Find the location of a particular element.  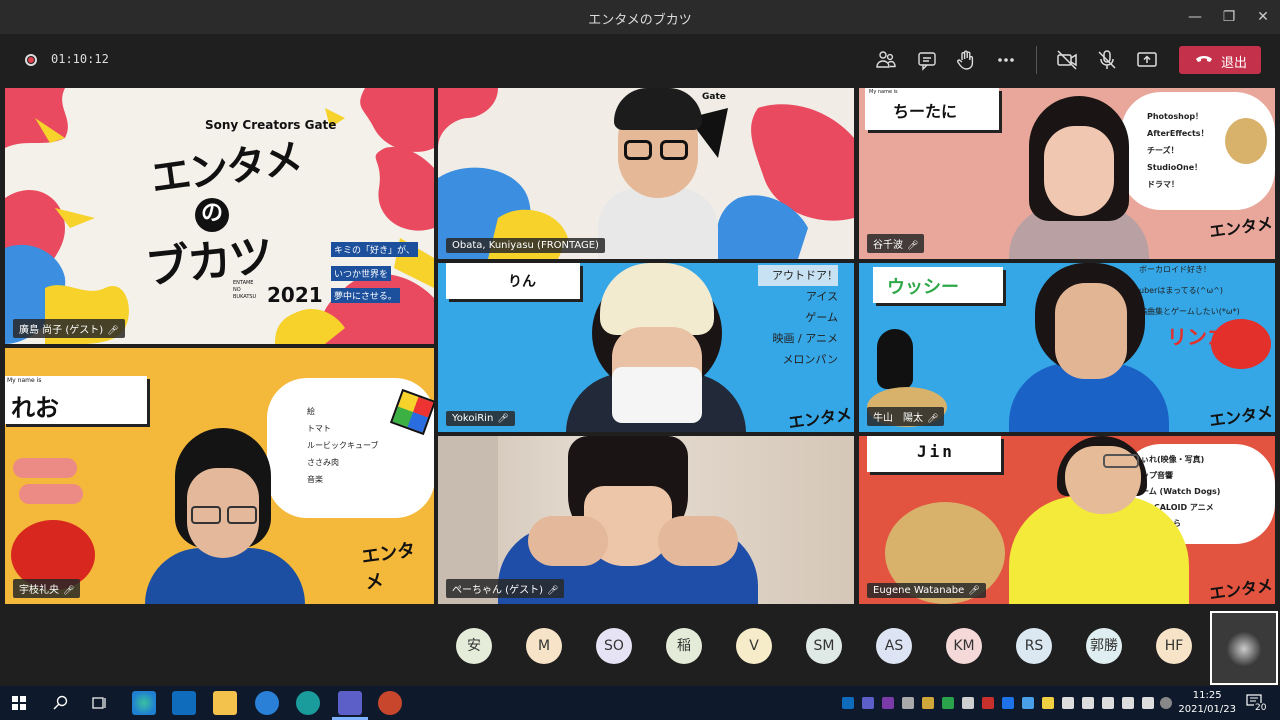

roster-avatar: 安 is located at coordinates (474, 646).